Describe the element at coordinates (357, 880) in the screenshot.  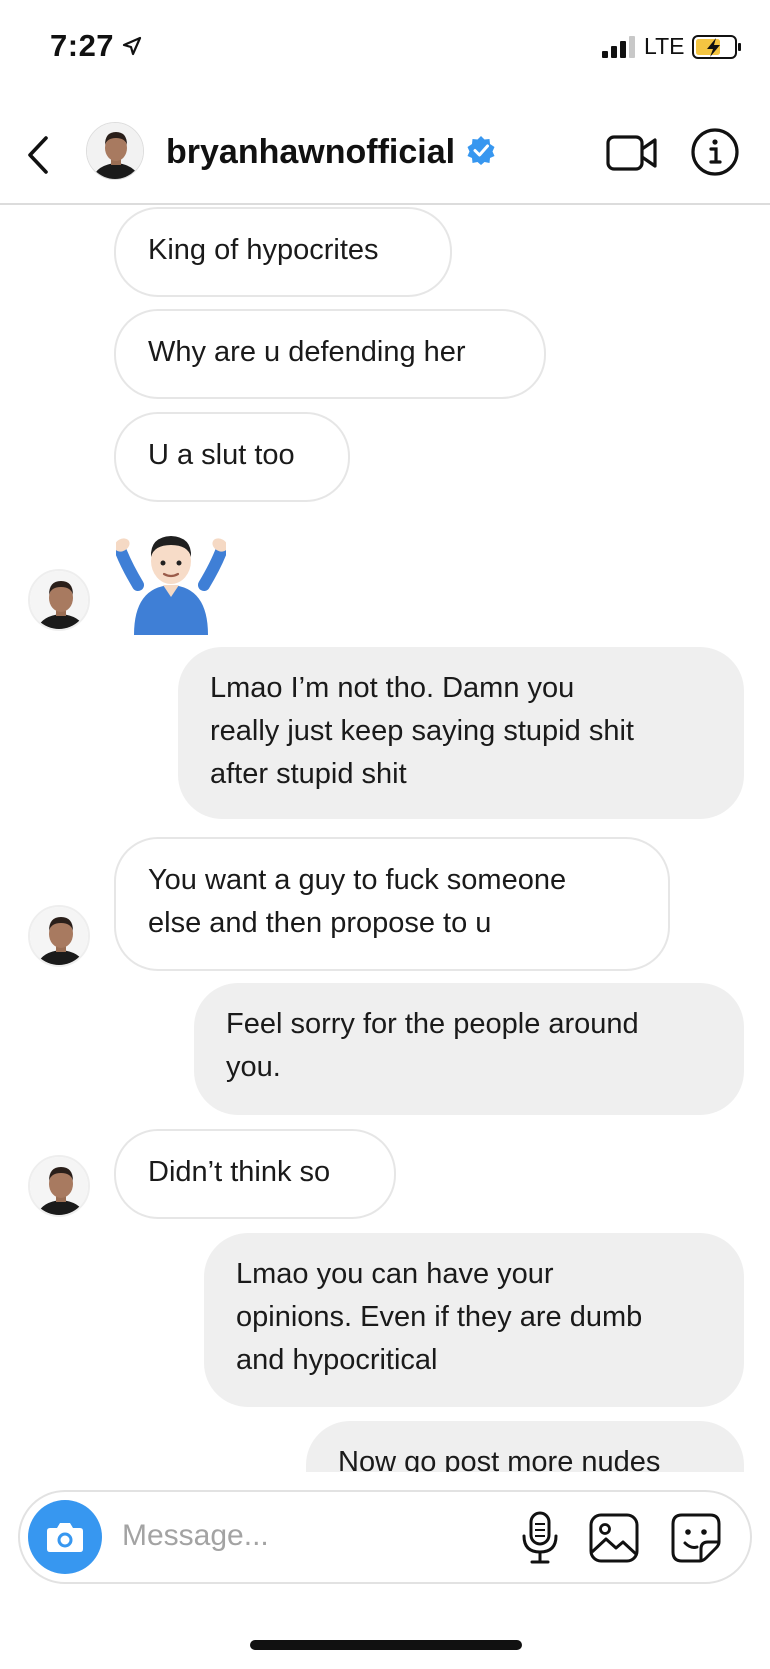
I see `message-line: You want a guy to fuck someone` at that location.